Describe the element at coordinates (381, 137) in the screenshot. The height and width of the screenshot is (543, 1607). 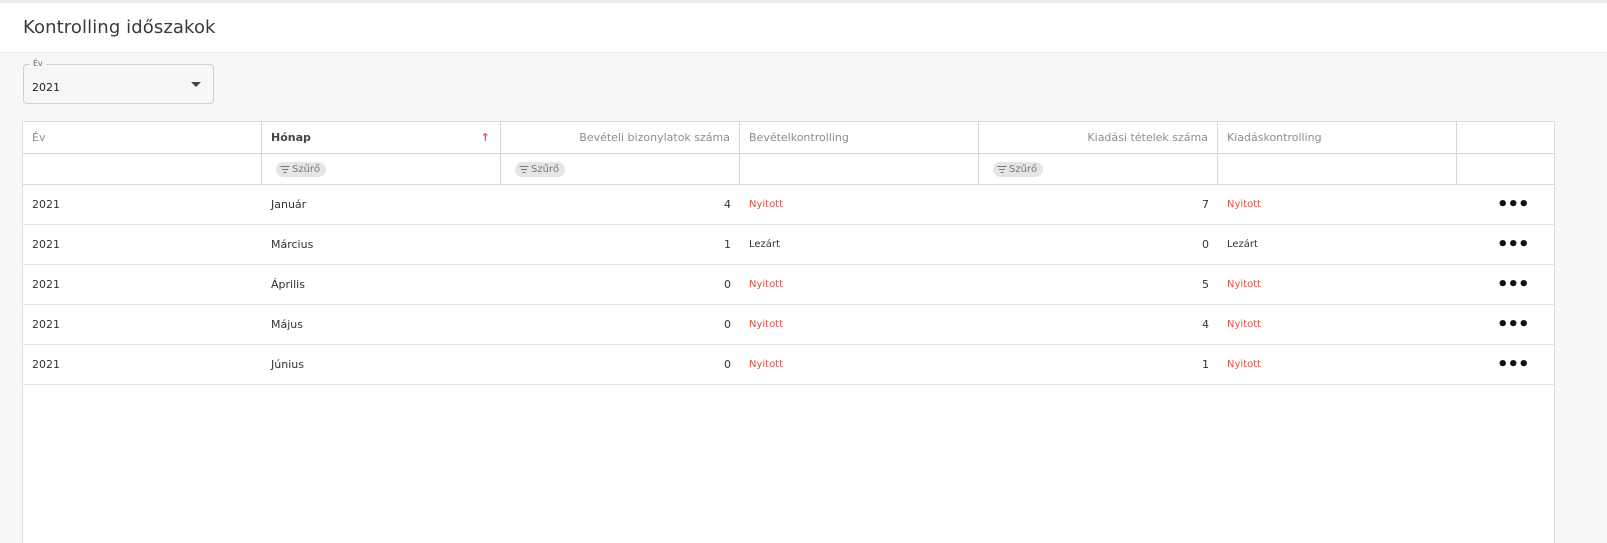
I see `column-header-month: Hónap ↑` at that location.